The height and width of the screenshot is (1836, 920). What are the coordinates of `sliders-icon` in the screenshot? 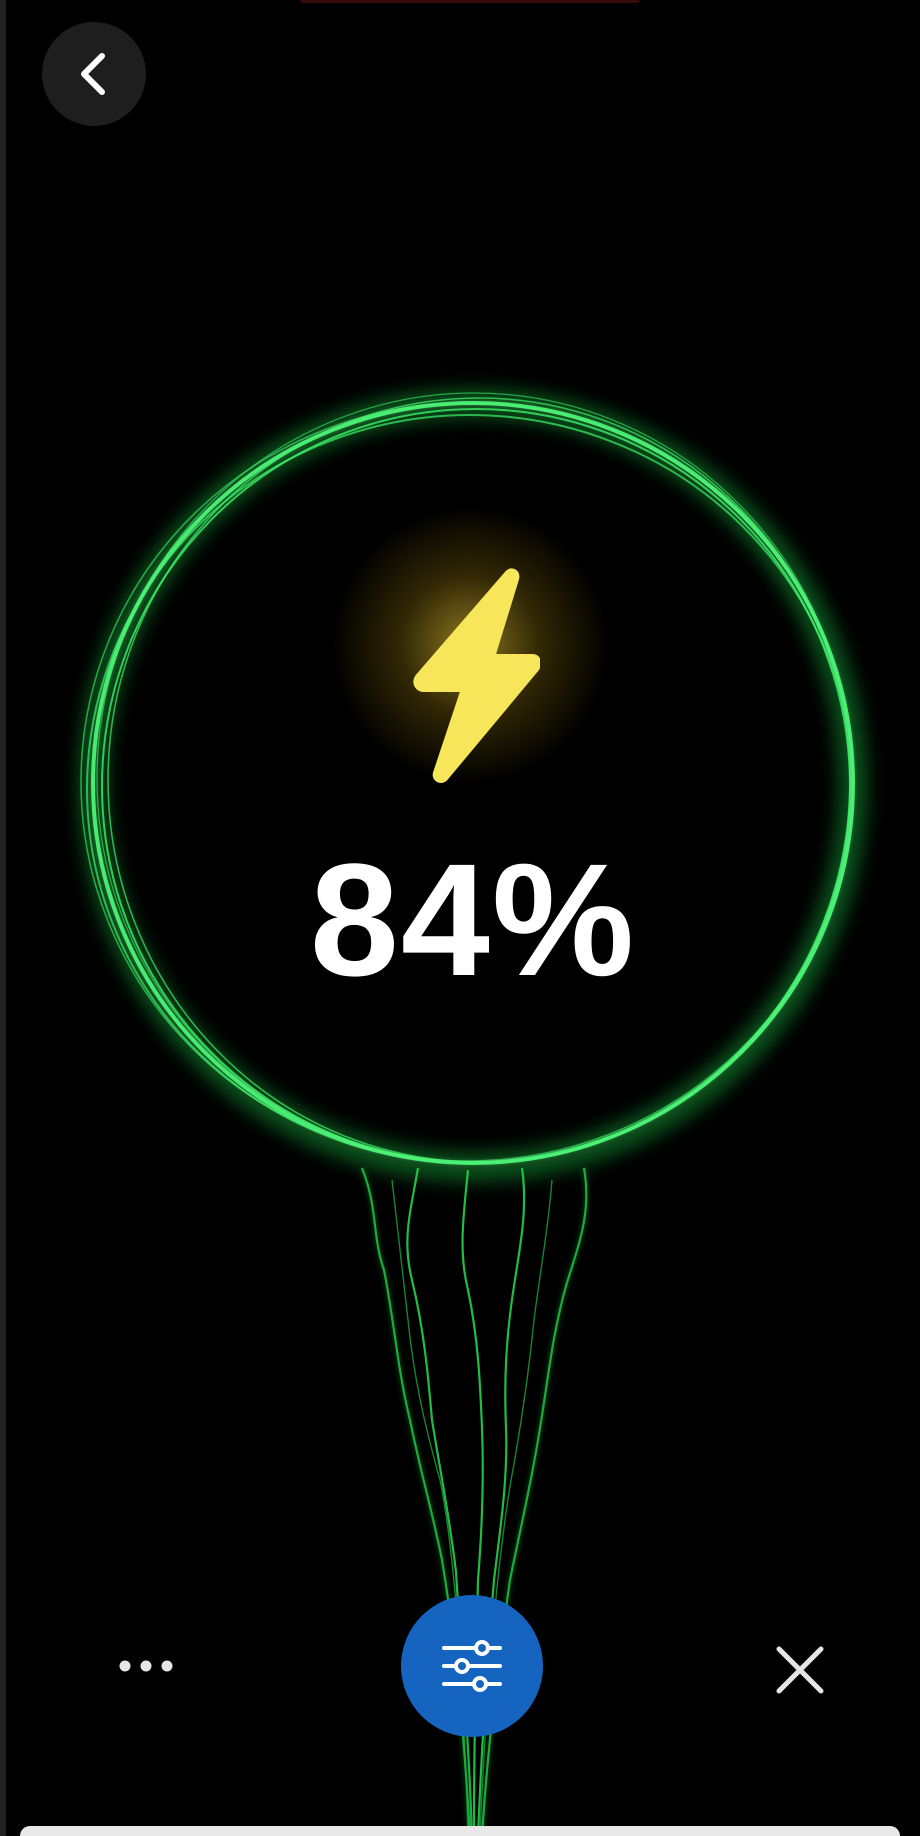 It's located at (472, 1666).